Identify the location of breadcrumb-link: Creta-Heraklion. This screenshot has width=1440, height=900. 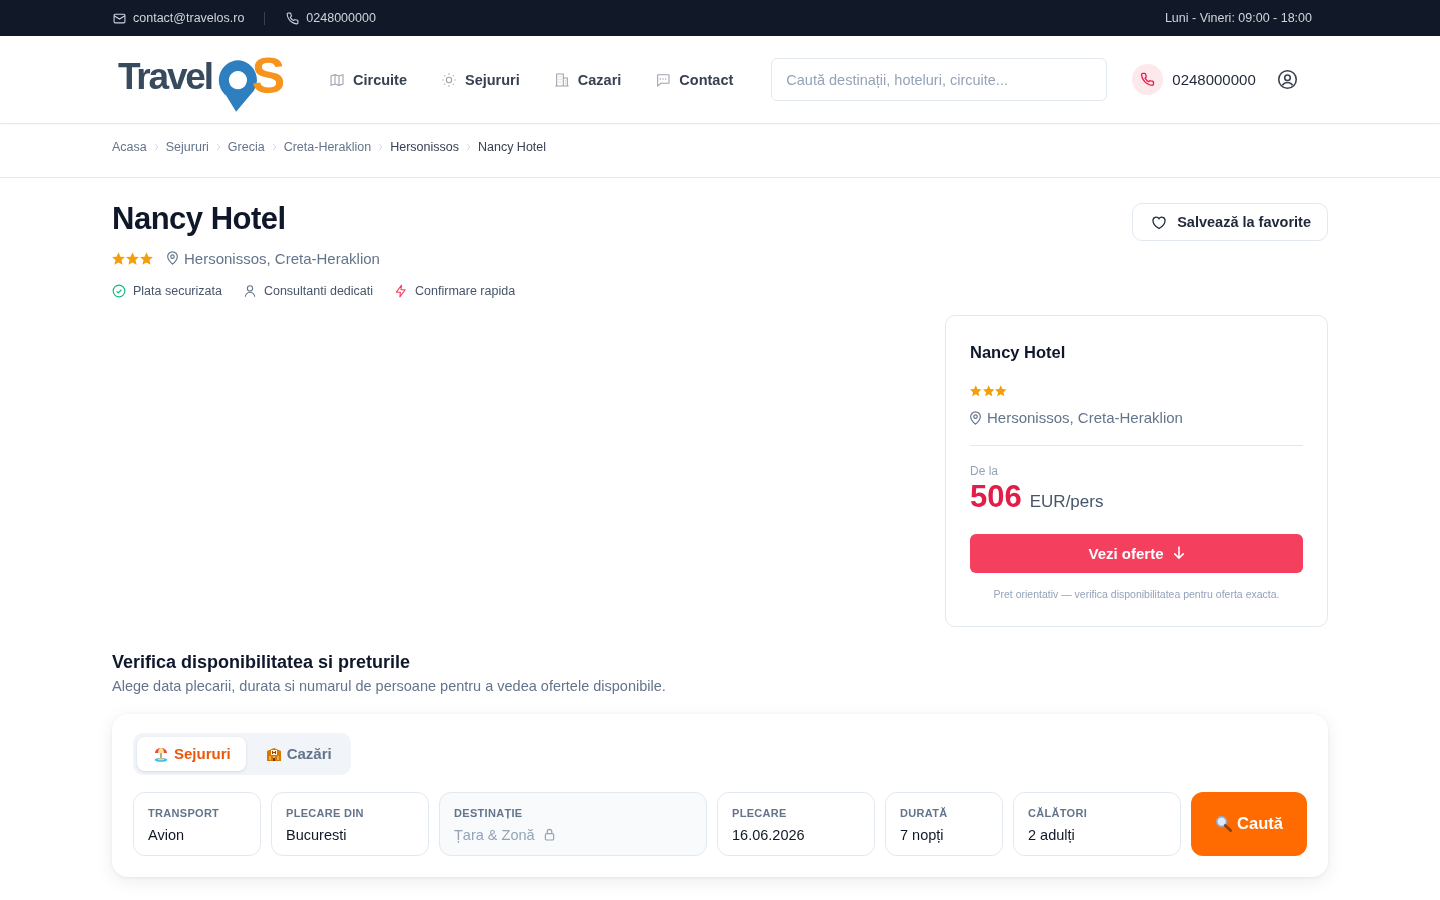
(327, 147).